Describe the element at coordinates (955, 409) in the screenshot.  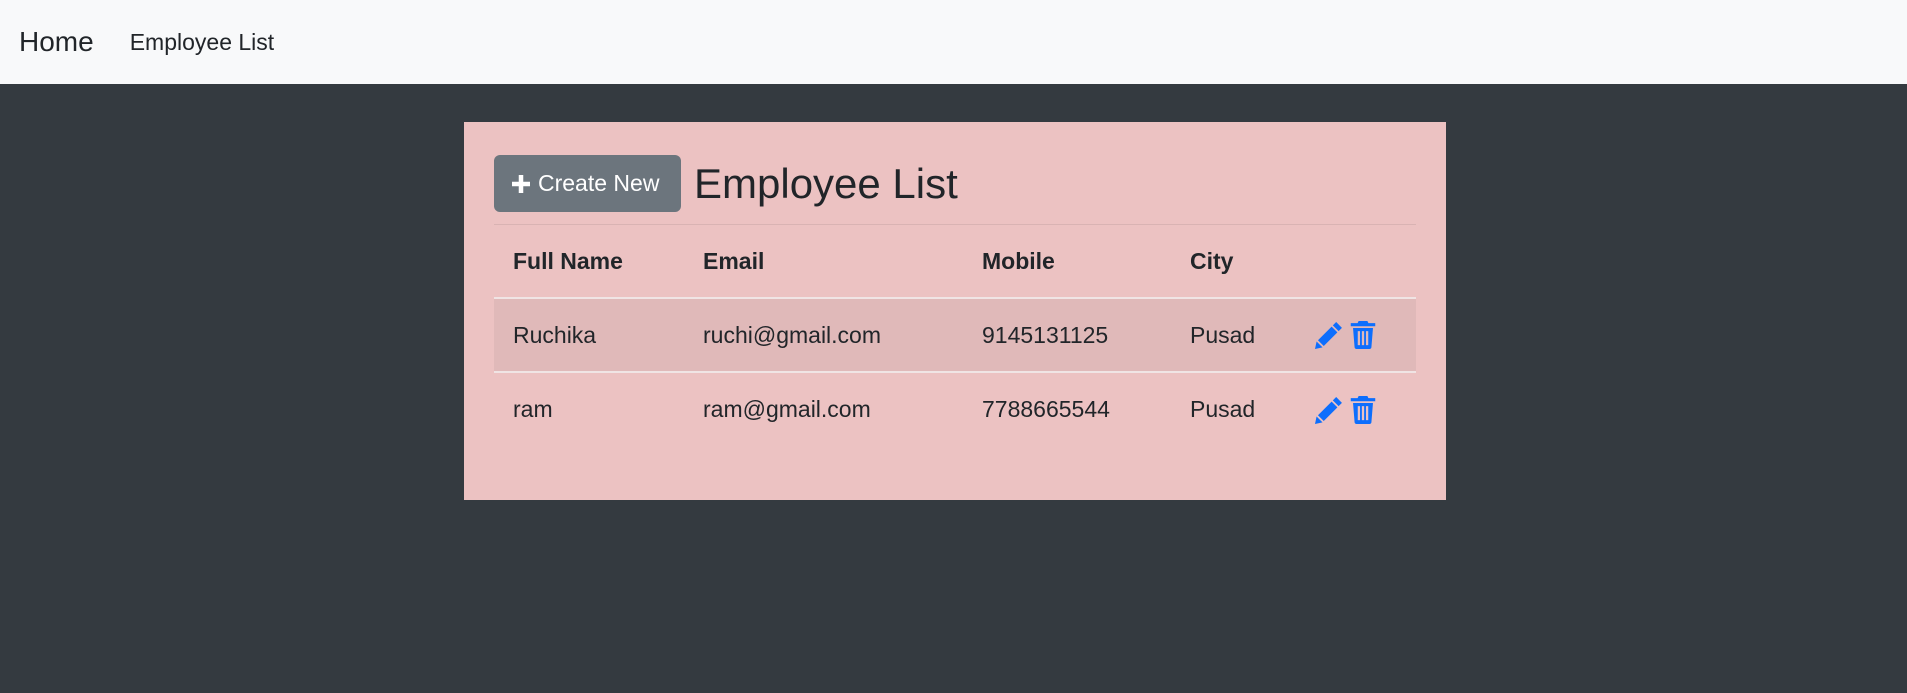
I see `table-row: ram ram@gmail.com 7788665544 Pusad` at that location.